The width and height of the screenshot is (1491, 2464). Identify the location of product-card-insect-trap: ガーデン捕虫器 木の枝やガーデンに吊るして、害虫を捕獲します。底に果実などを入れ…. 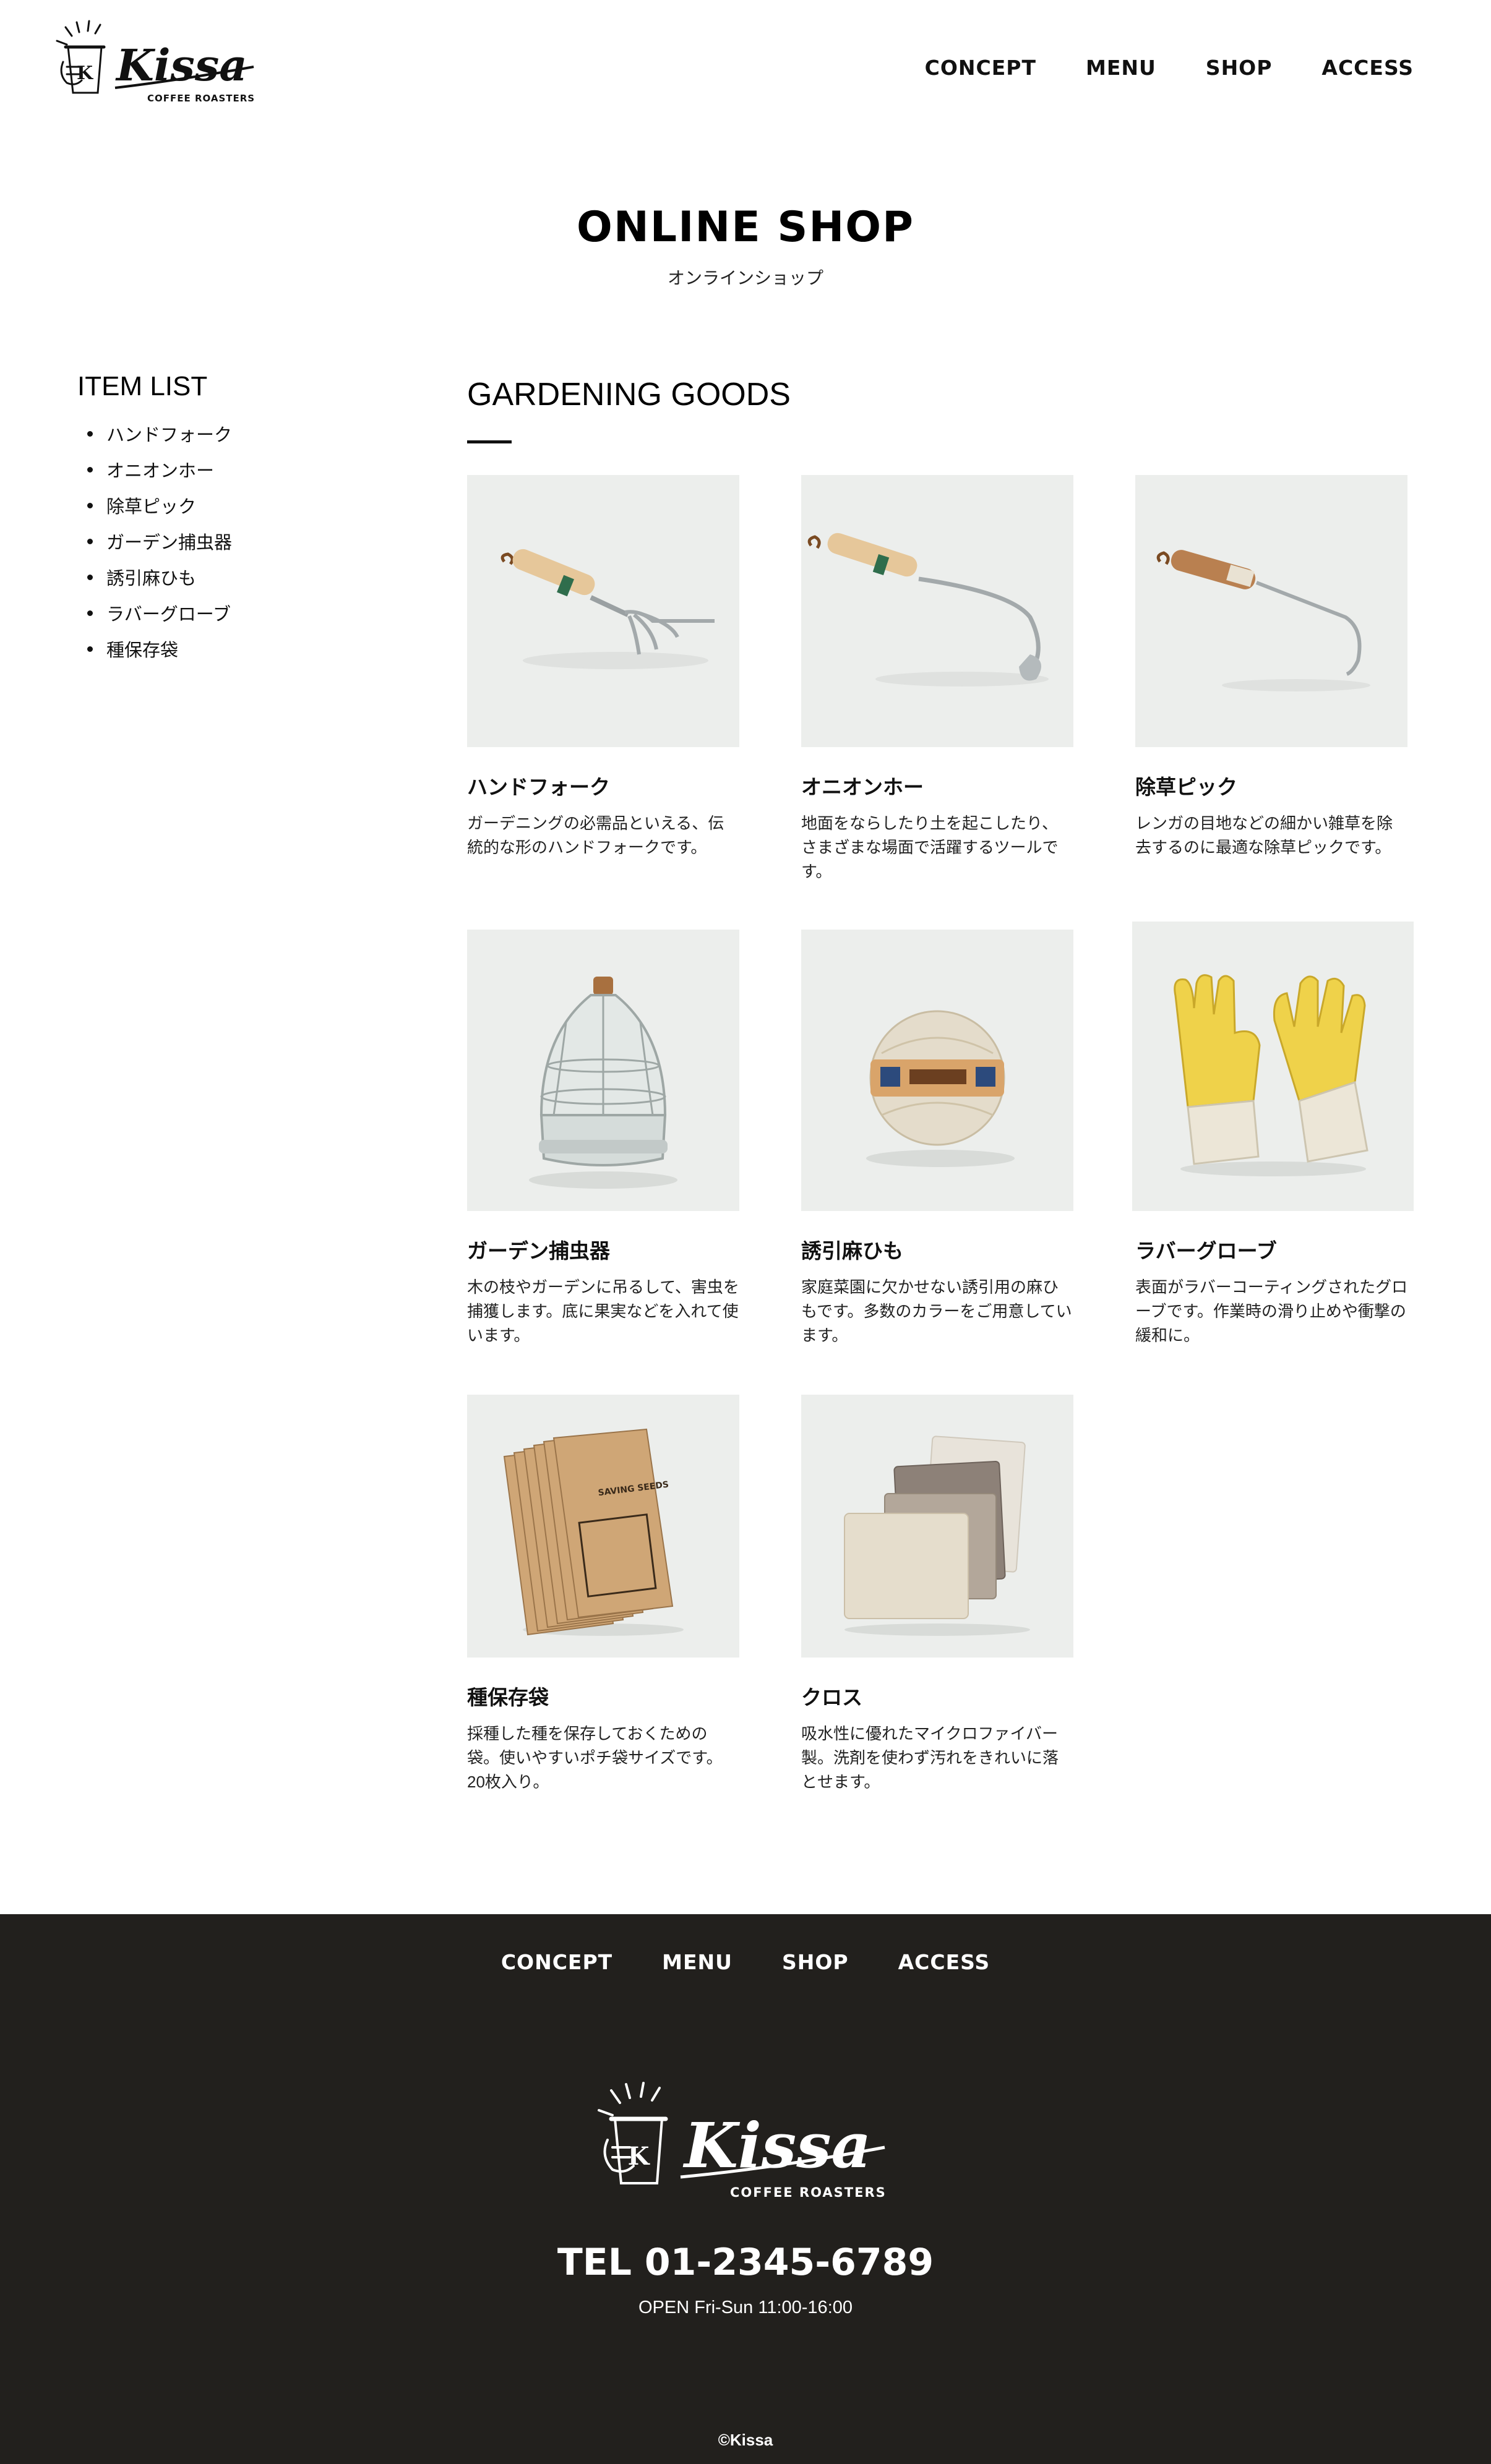
(603, 1139).